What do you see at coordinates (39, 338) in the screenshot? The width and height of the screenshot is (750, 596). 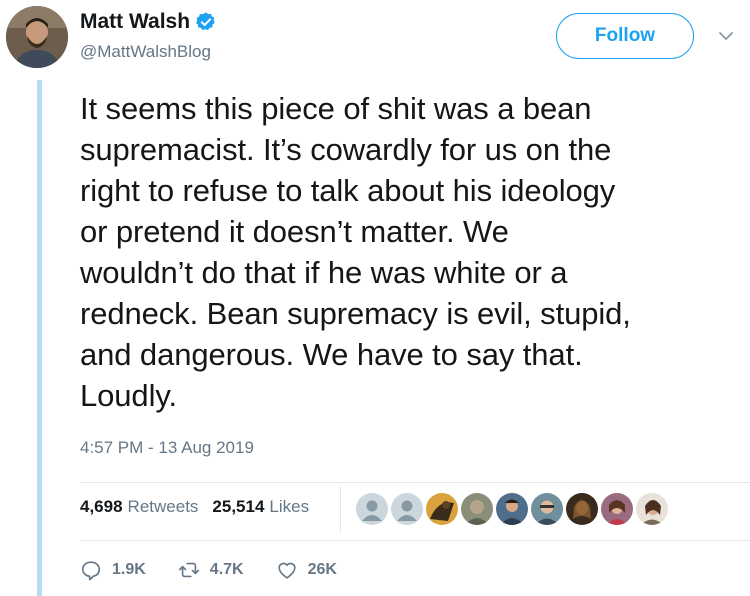 I see `thread-line` at bounding box center [39, 338].